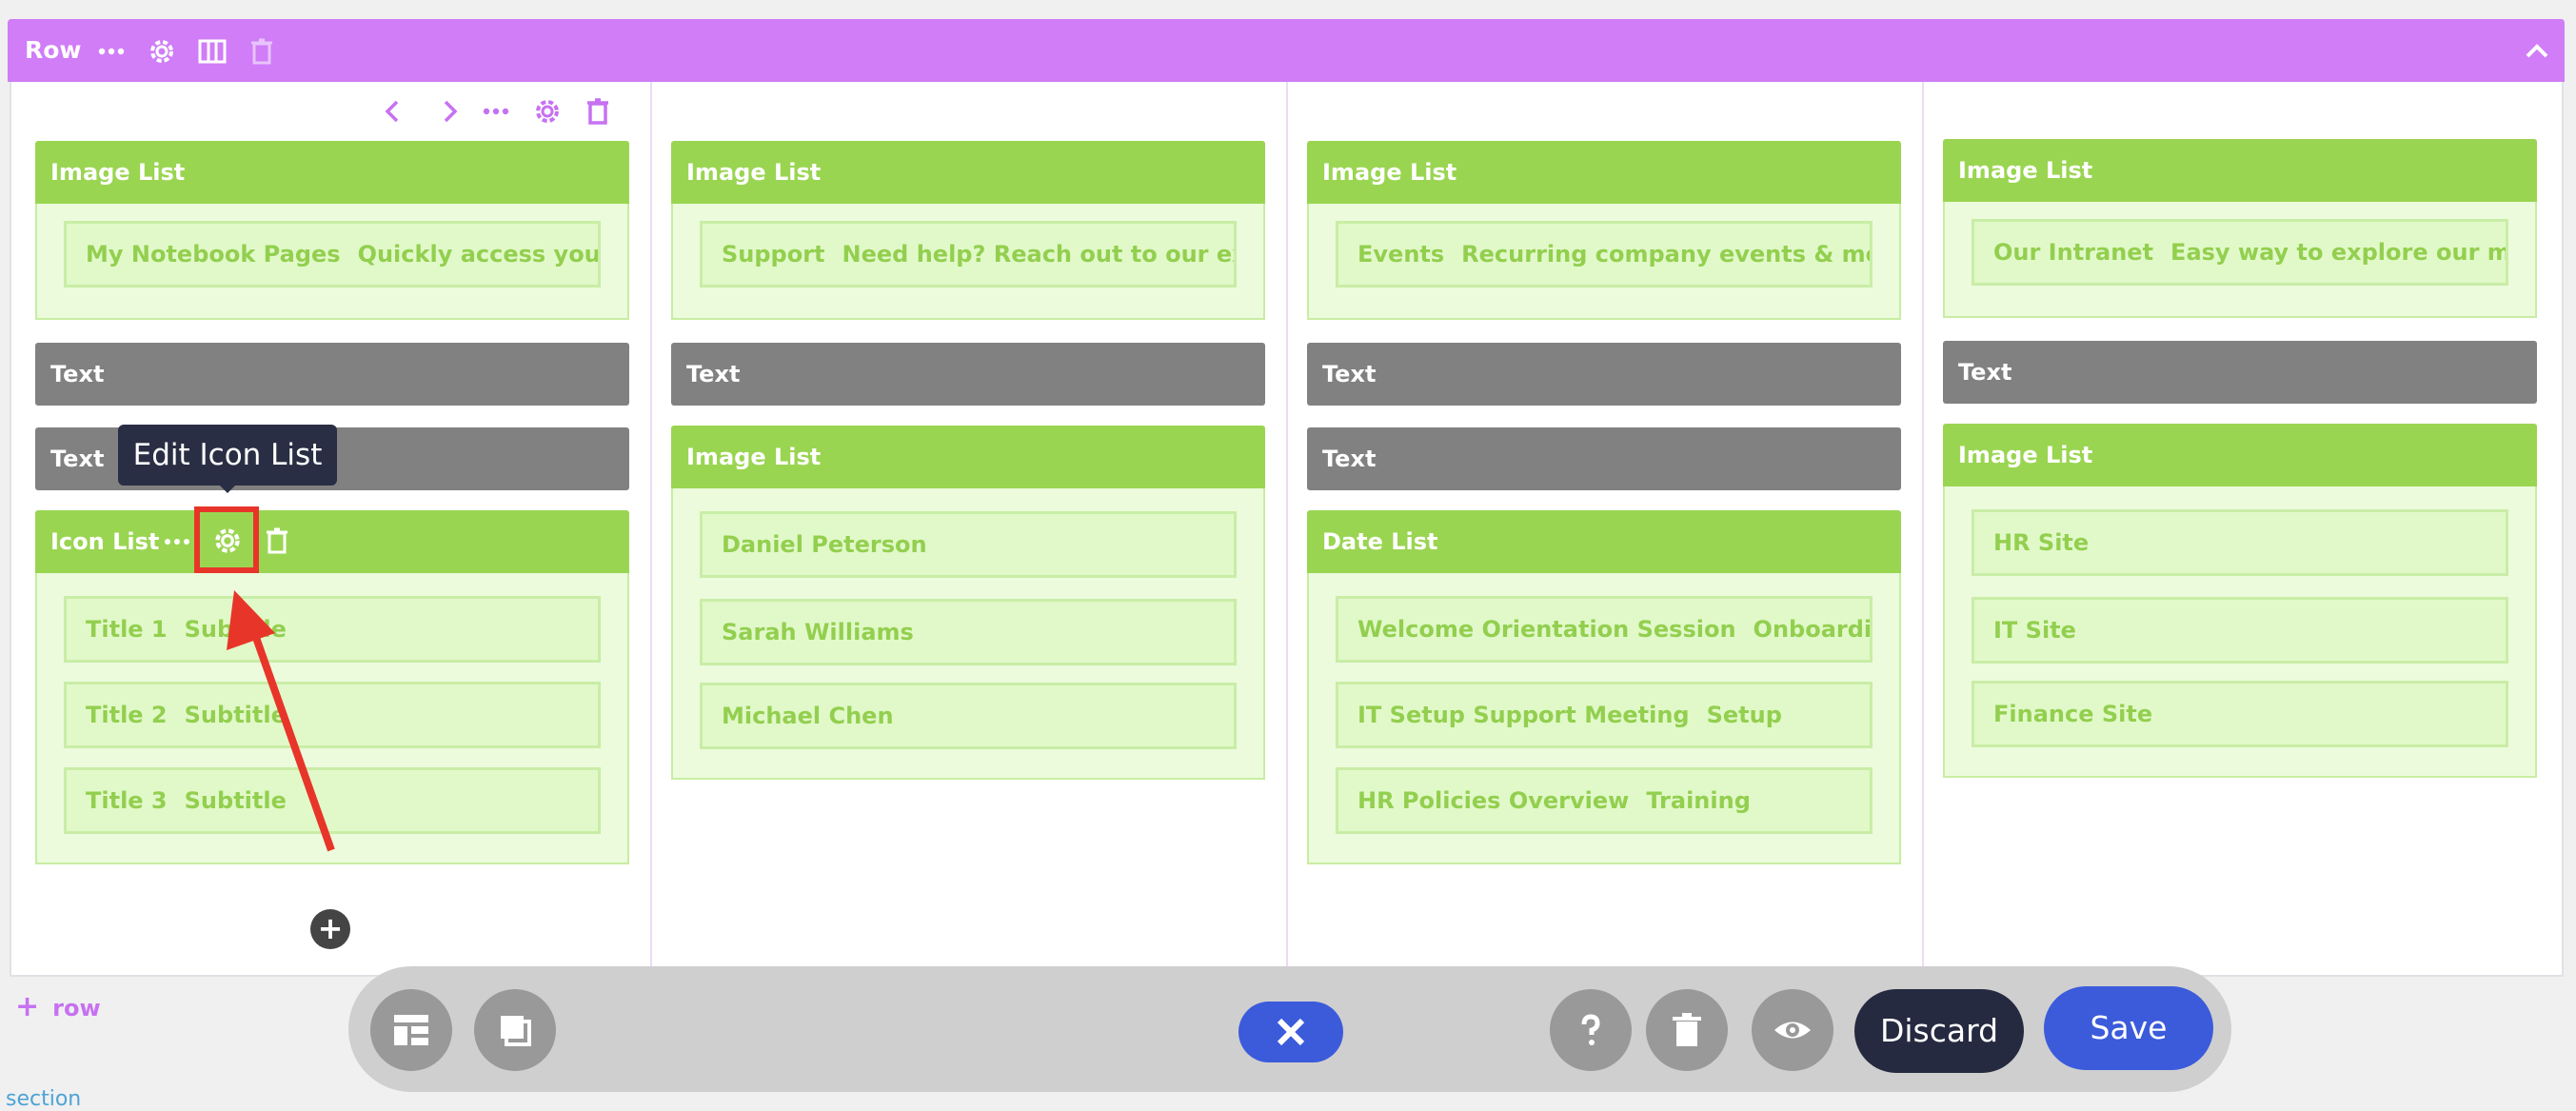 Image resolution: width=2576 pixels, height=1111 pixels. I want to click on columns-icon, so click(212, 51).